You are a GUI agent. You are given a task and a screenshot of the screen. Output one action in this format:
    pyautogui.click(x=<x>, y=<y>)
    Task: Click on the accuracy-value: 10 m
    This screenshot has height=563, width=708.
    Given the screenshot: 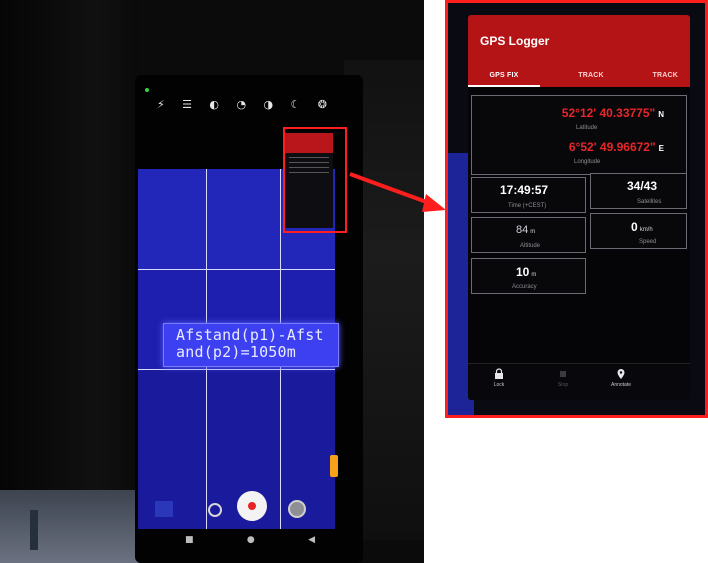 What is the action you would take?
    pyautogui.click(x=526, y=272)
    